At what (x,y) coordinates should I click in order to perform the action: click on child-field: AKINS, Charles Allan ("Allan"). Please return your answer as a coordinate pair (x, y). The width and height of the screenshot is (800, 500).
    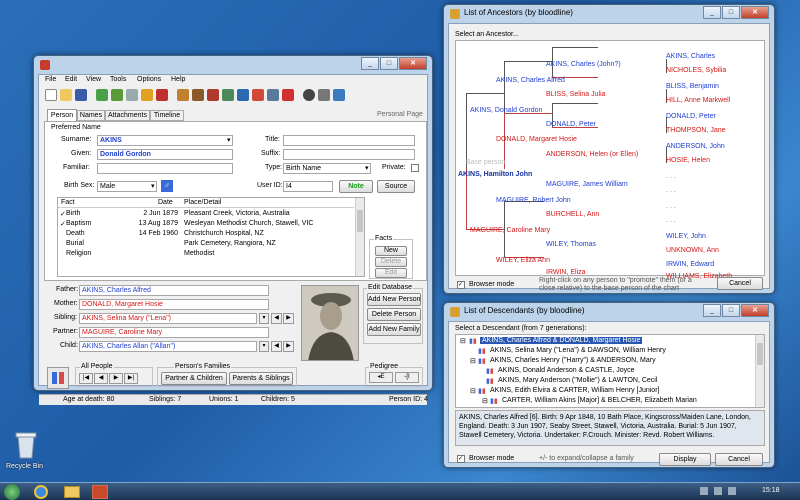
    Looking at the image, I should click on (168, 346).